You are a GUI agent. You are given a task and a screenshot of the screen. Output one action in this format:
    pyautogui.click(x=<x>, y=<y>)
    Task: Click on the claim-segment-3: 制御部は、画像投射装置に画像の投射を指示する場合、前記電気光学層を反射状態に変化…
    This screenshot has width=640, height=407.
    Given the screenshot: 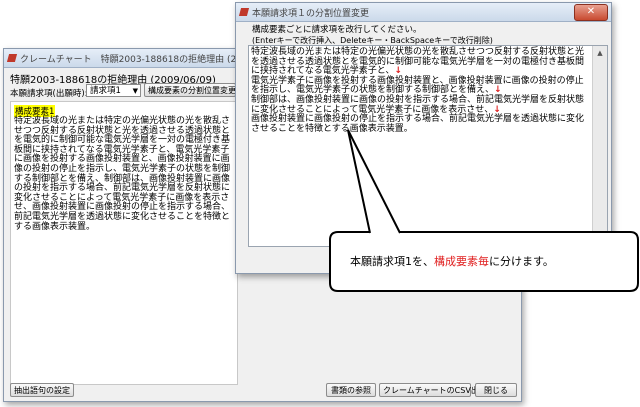 What is the action you would take?
    pyautogui.click(x=418, y=104)
    